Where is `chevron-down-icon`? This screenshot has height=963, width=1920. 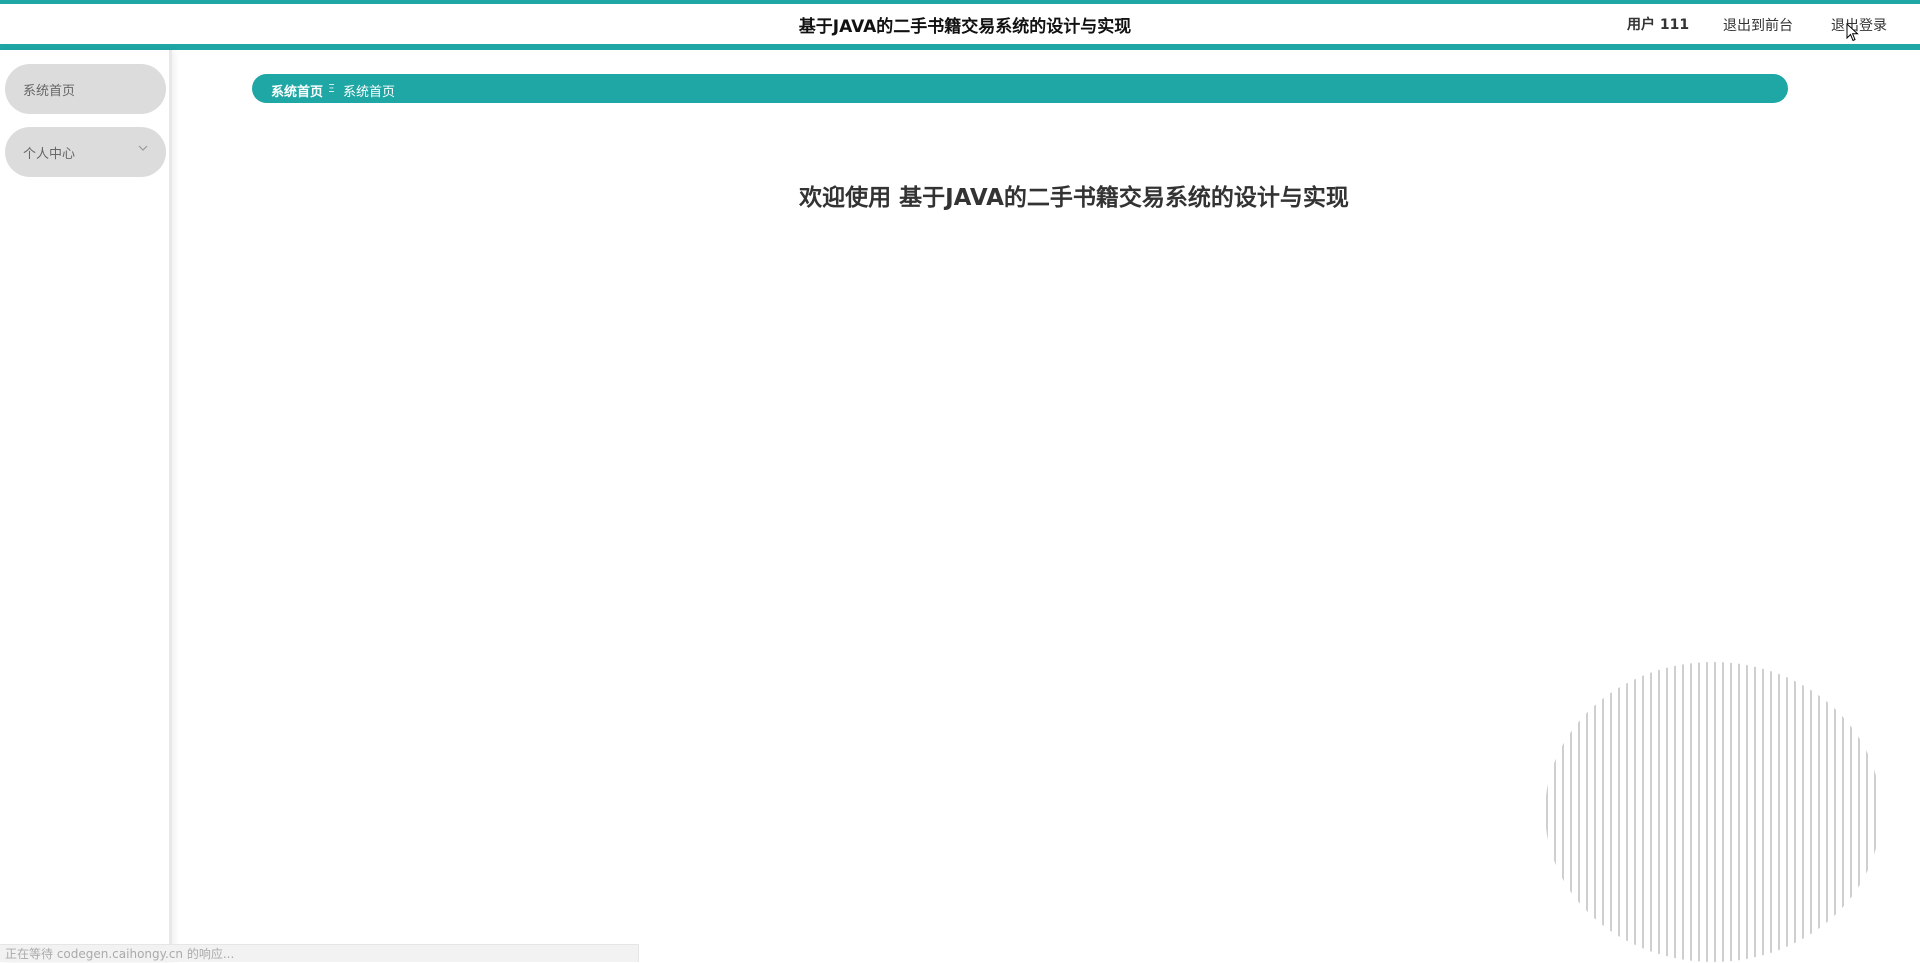 chevron-down-icon is located at coordinates (143, 148).